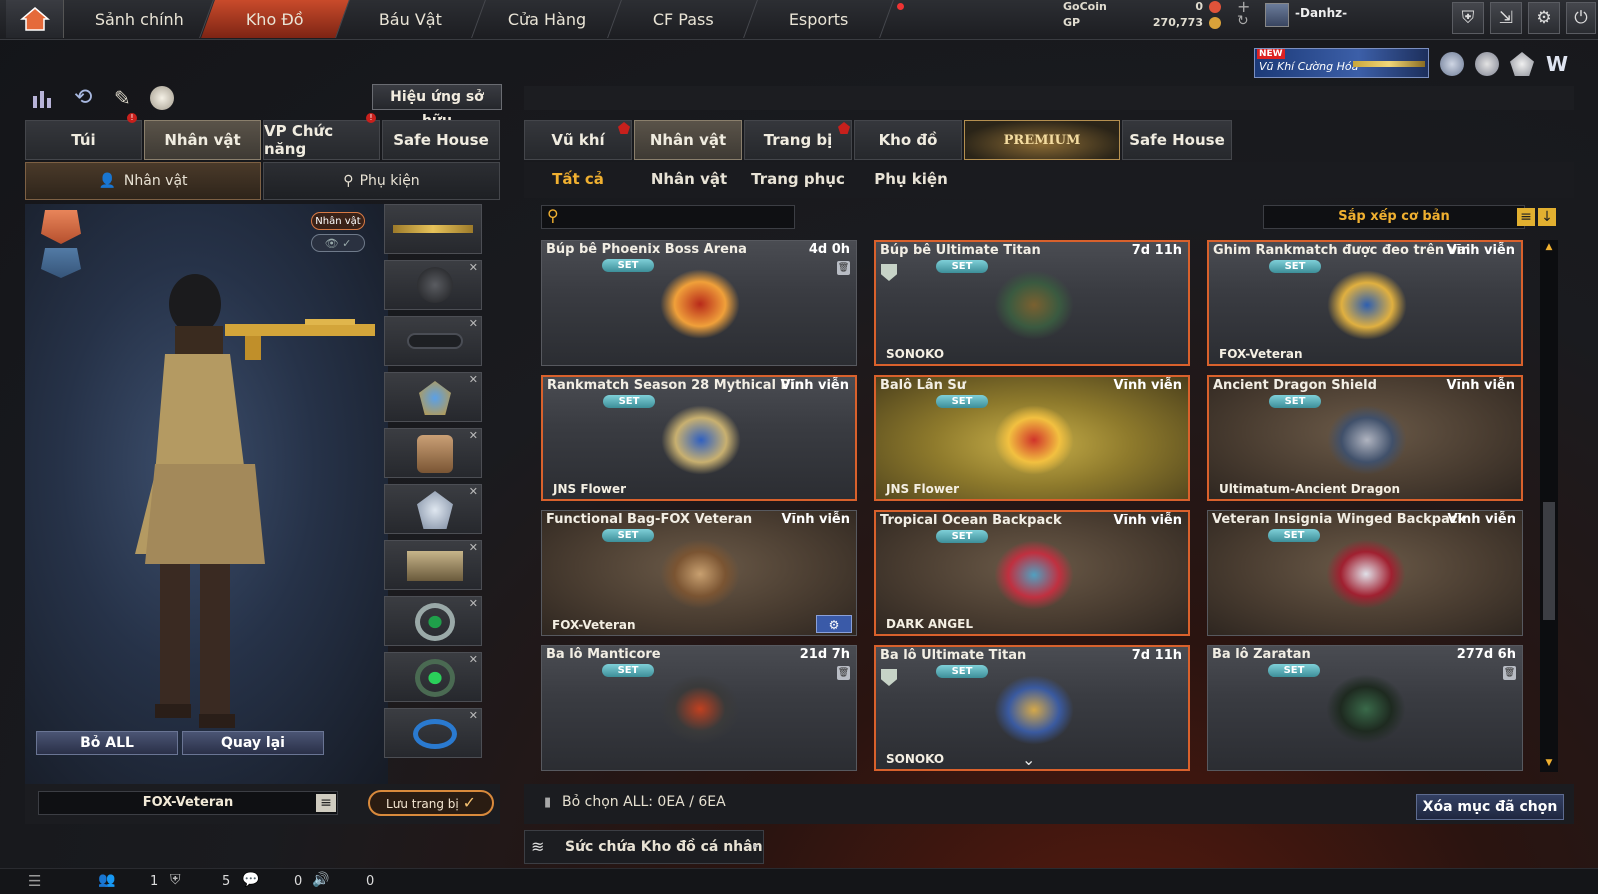  Describe the element at coordinates (699, 303) in the screenshot. I see `item-card: Búp bê Phoenix Boss Arena 4d 0h SET 🗑` at that location.